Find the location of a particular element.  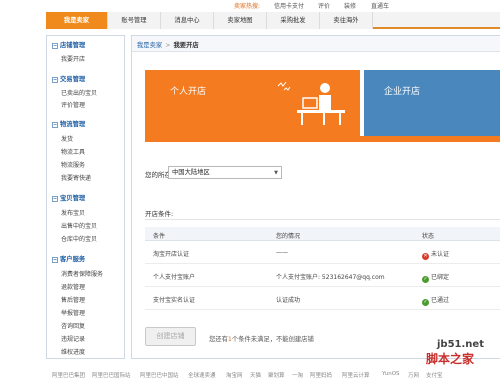

divider is located at coordinates (322, 219).